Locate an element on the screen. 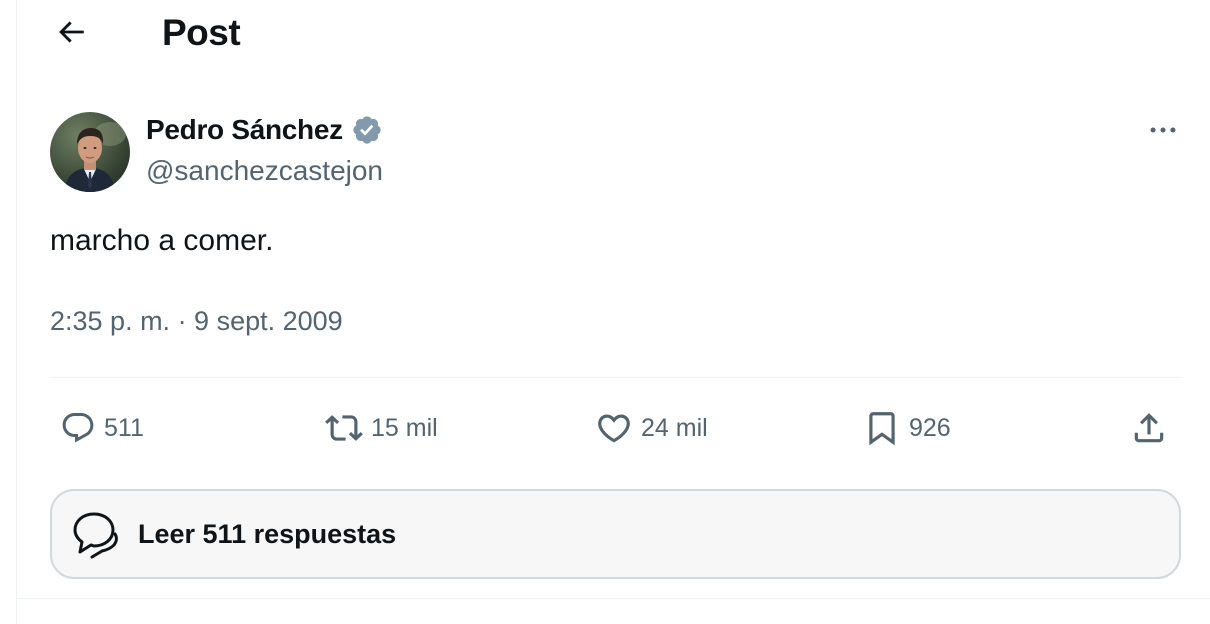 The width and height of the screenshot is (1210, 624). like-button: 24 mil is located at coordinates (651, 428).